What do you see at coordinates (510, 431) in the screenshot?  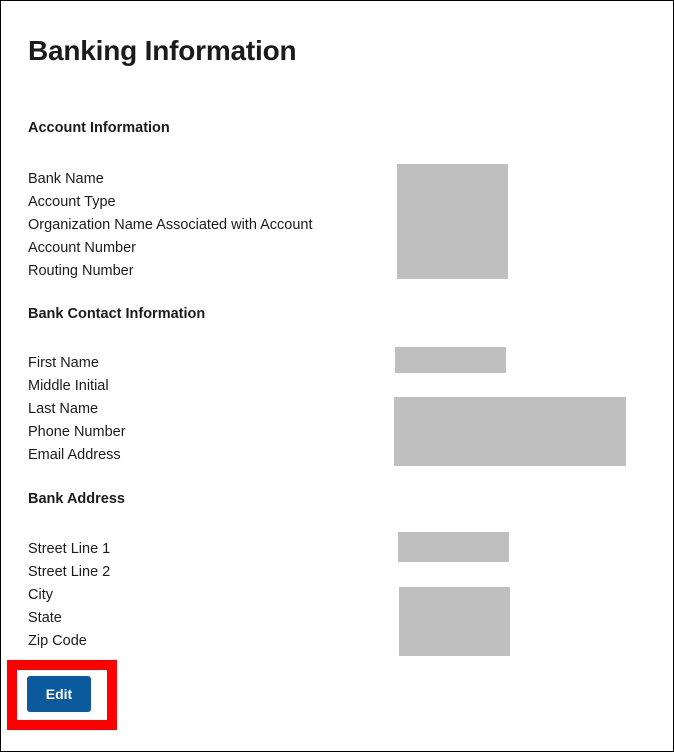 I see `redacted-contact-values` at bounding box center [510, 431].